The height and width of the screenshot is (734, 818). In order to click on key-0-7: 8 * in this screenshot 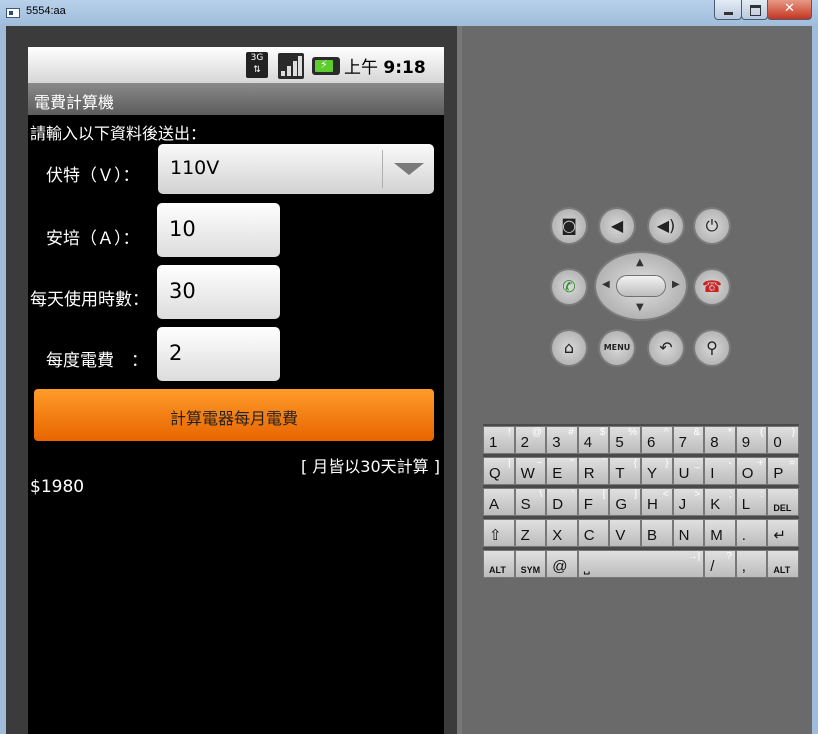, I will do `click(720, 440)`.